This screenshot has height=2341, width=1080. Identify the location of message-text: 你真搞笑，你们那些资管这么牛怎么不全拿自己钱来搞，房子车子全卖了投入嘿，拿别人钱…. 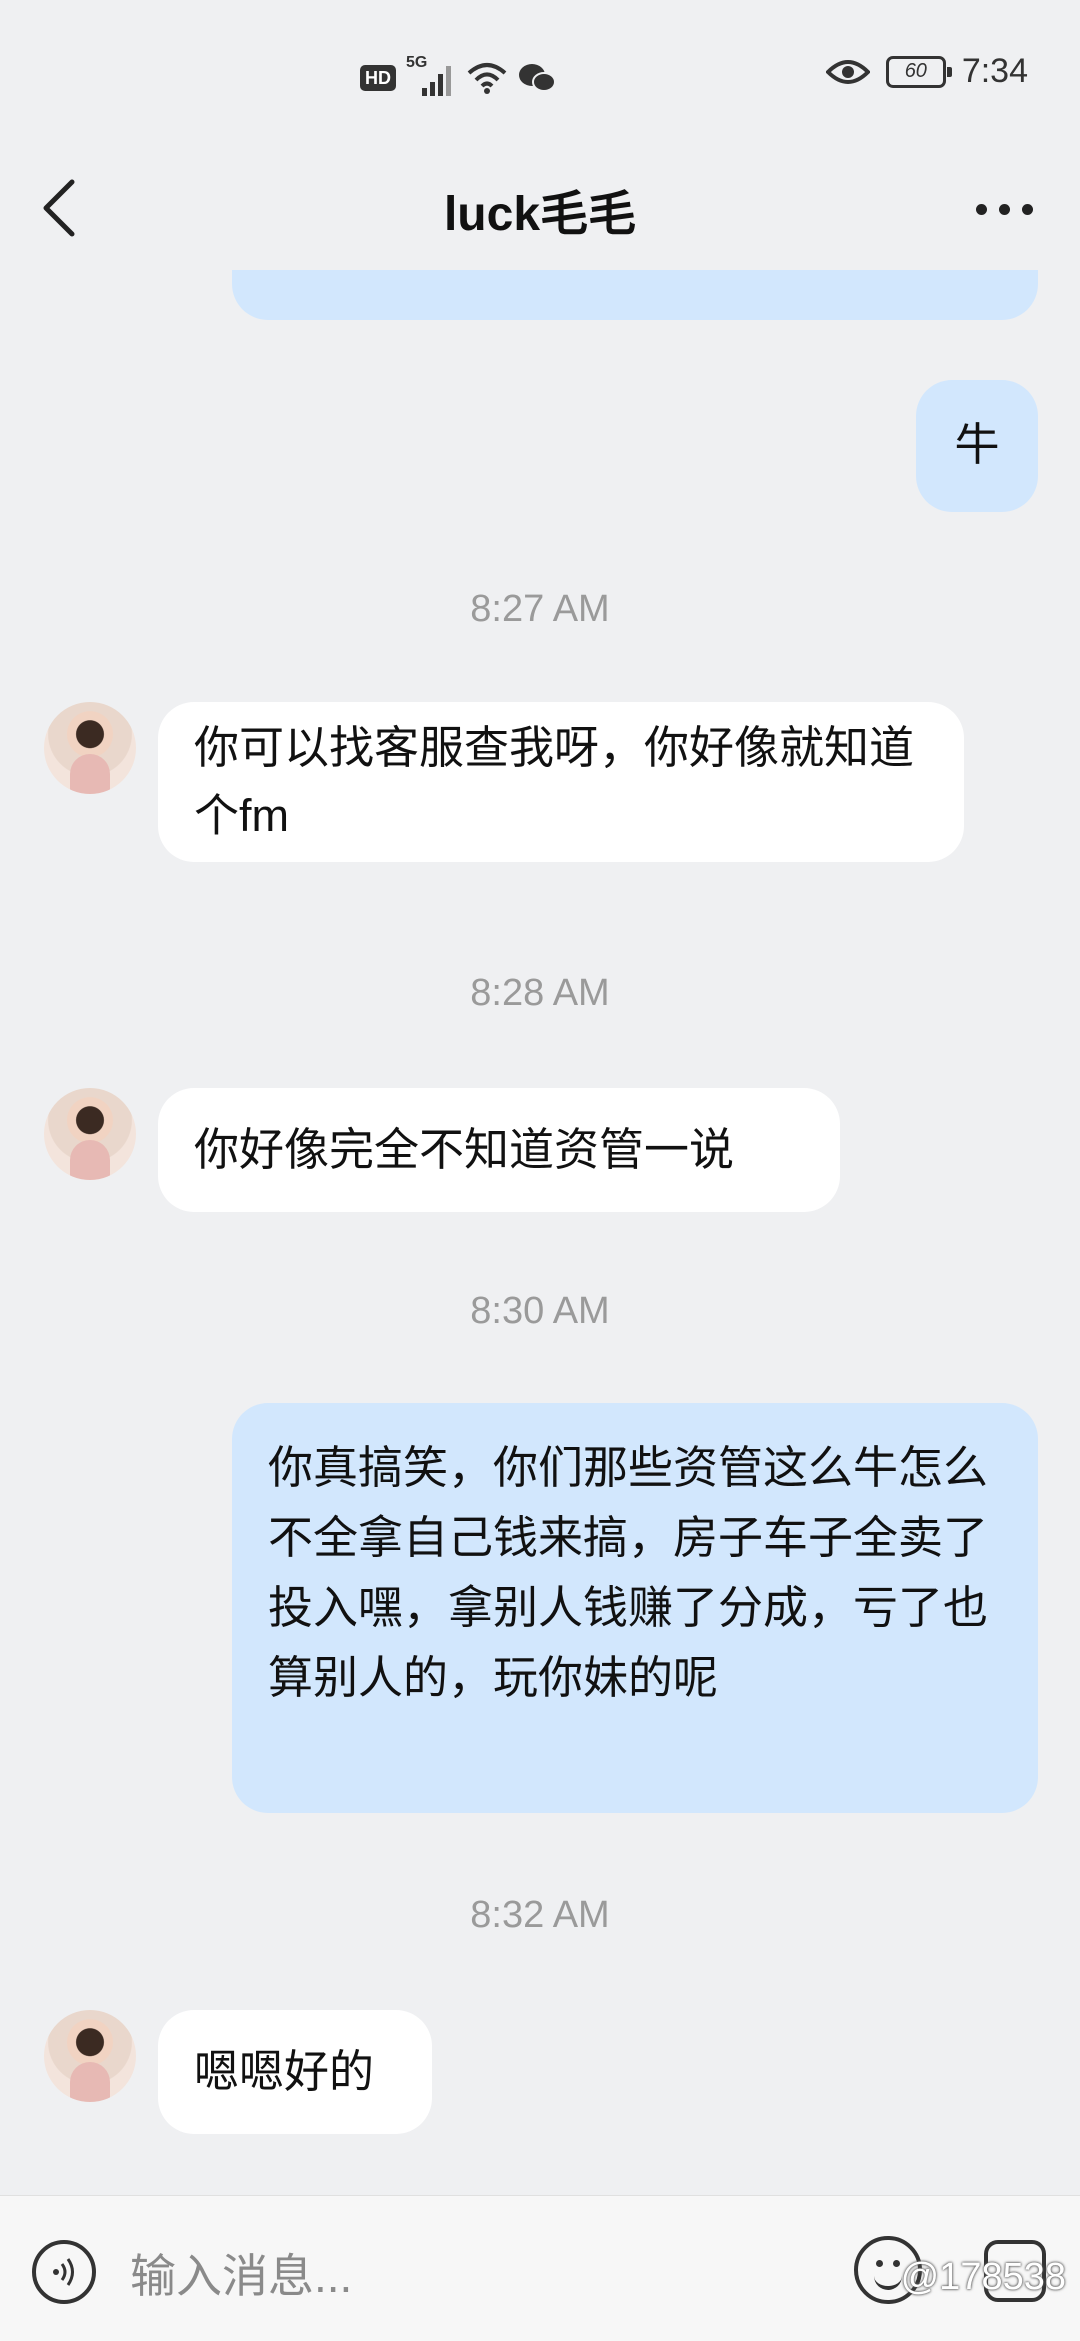
(628, 1572).